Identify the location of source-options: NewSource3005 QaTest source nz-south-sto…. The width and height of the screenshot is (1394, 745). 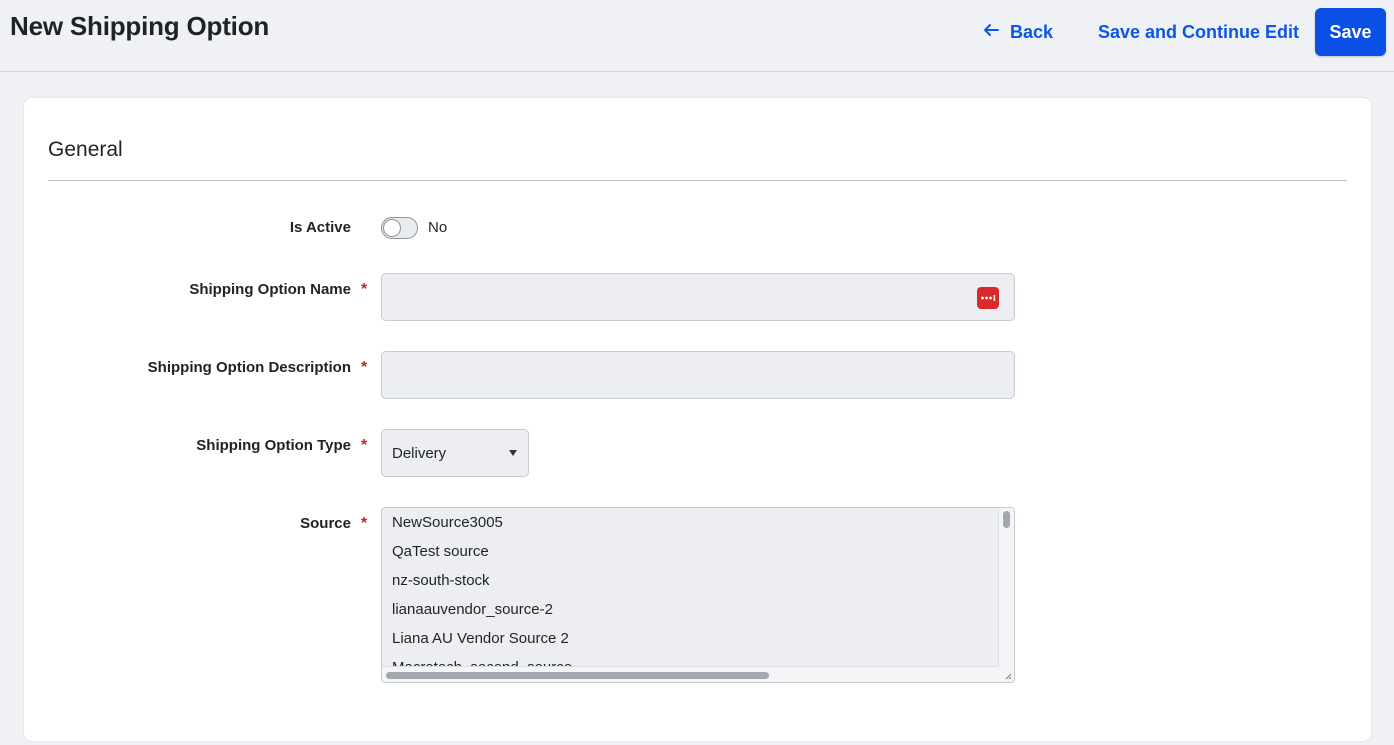
(690, 587).